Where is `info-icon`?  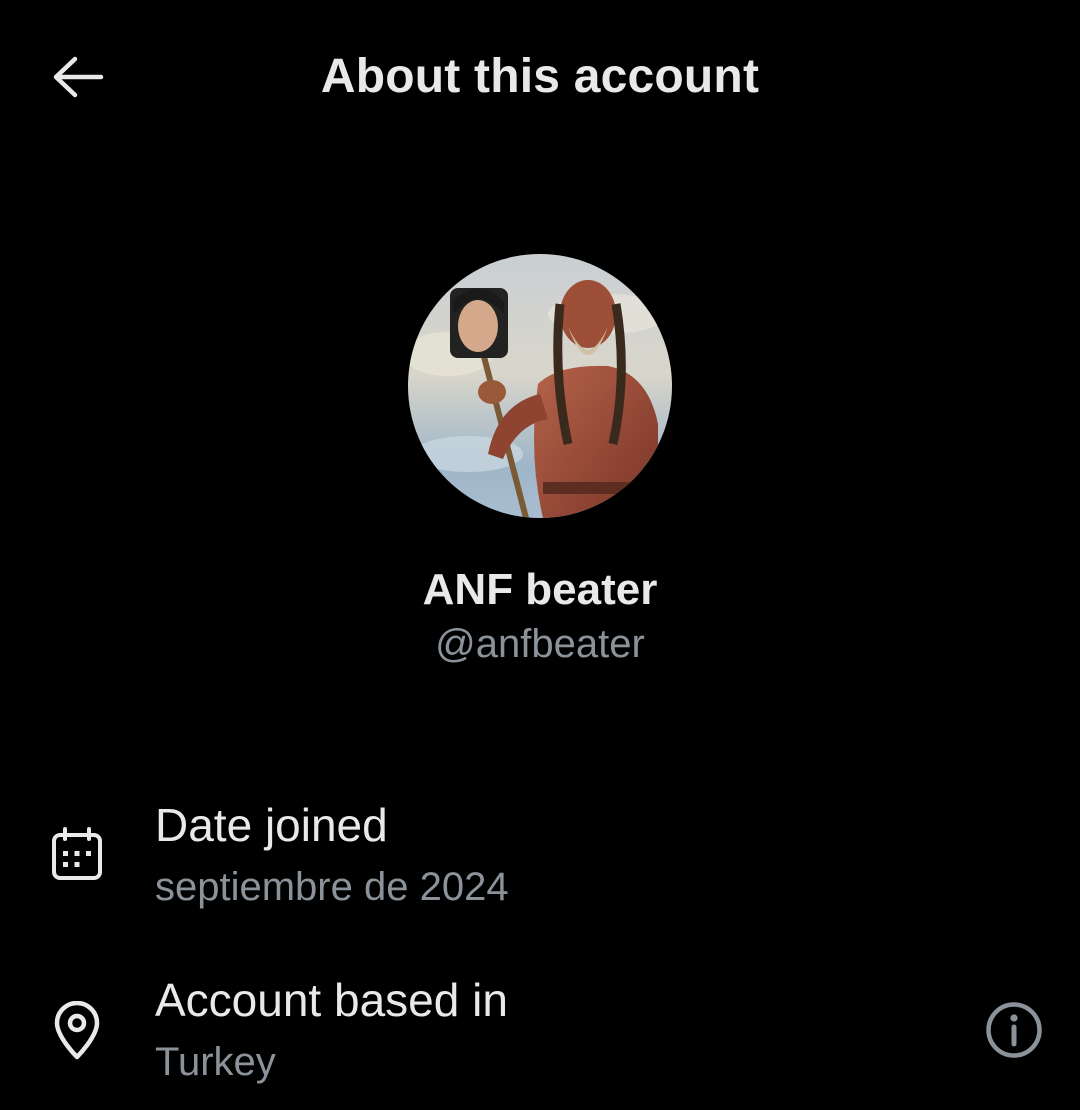
info-icon is located at coordinates (1014, 1030).